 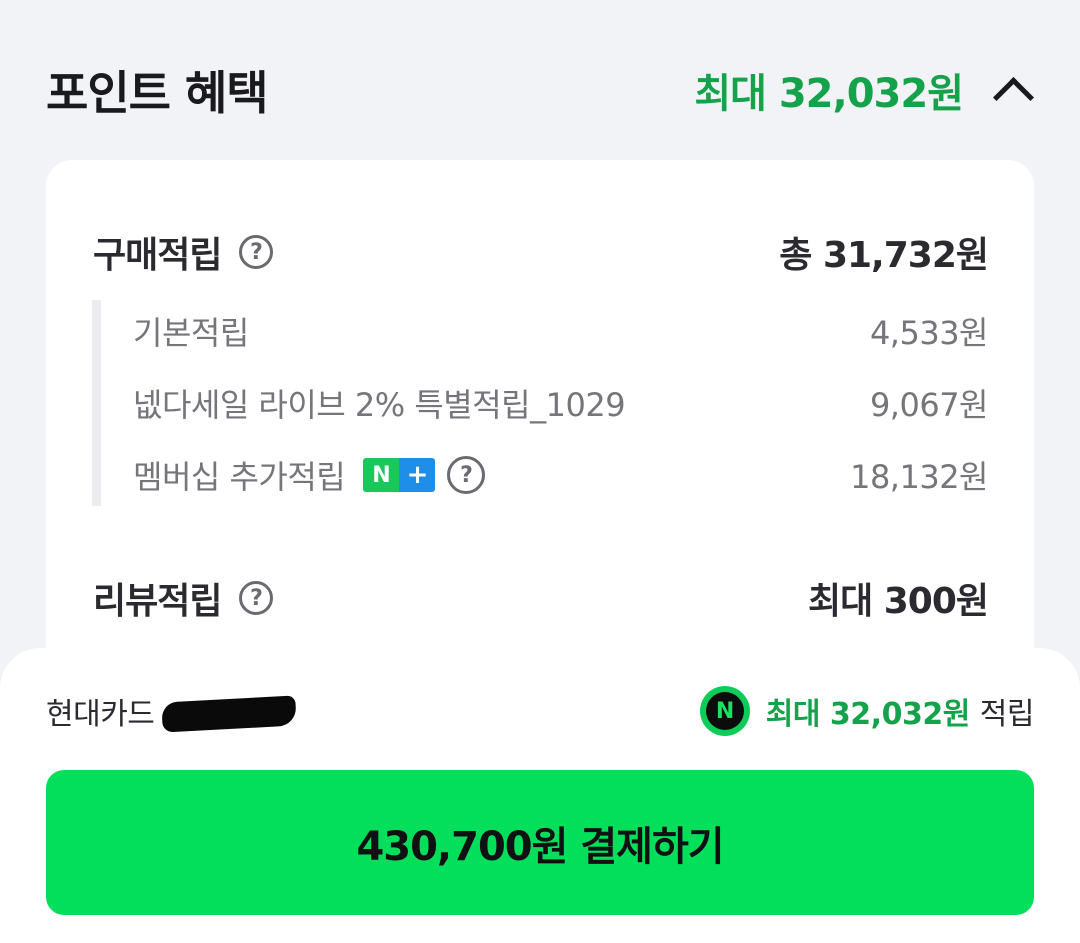 I want to click on membership-help-icon: ?, so click(x=466, y=475).